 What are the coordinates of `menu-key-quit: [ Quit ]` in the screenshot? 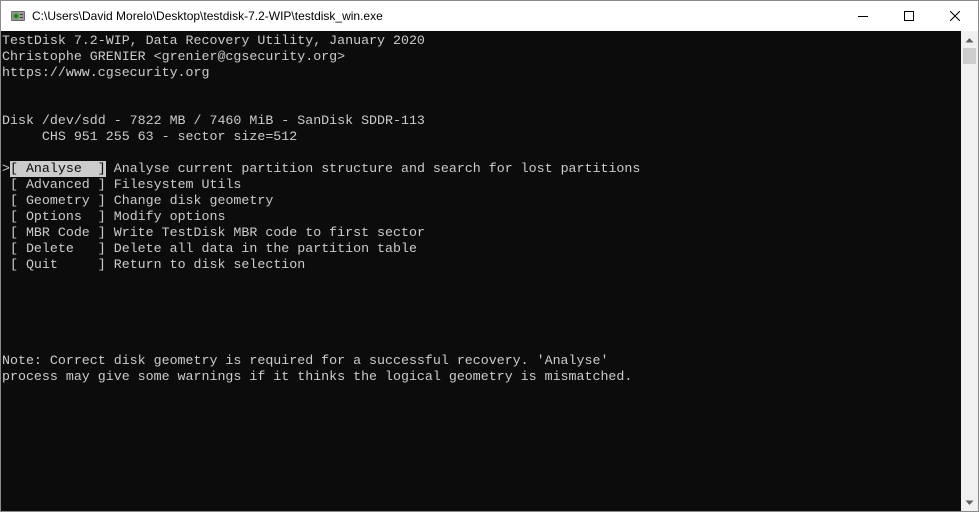 It's located at (58, 265).